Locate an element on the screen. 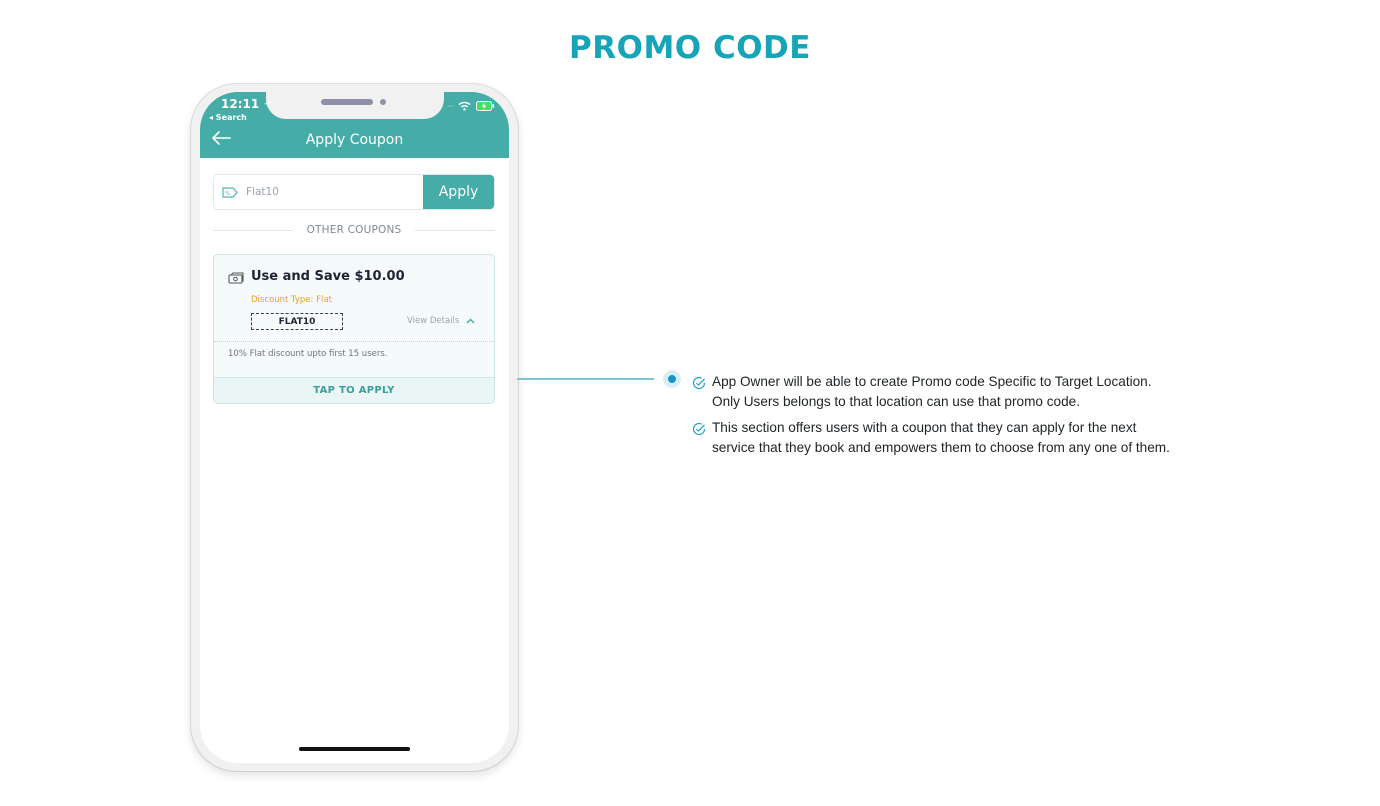 The width and height of the screenshot is (1380, 806). home-indicator is located at coordinates (354, 749).